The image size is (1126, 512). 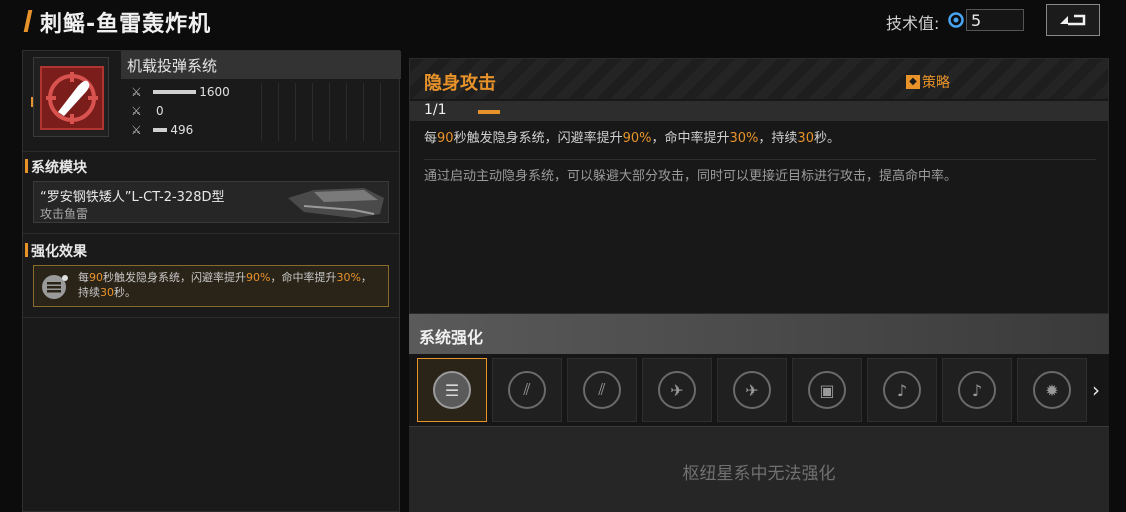 What do you see at coordinates (913, 23) in the screenshot?
I see `tech-value-label: 技术值:` at bounding box center [913, 23].